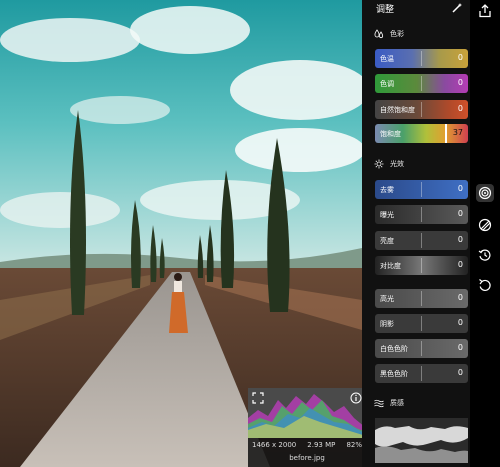 The width and height of the screenshot is (500, 467). I want to click on panel-header: 调整, so click(416, 9).